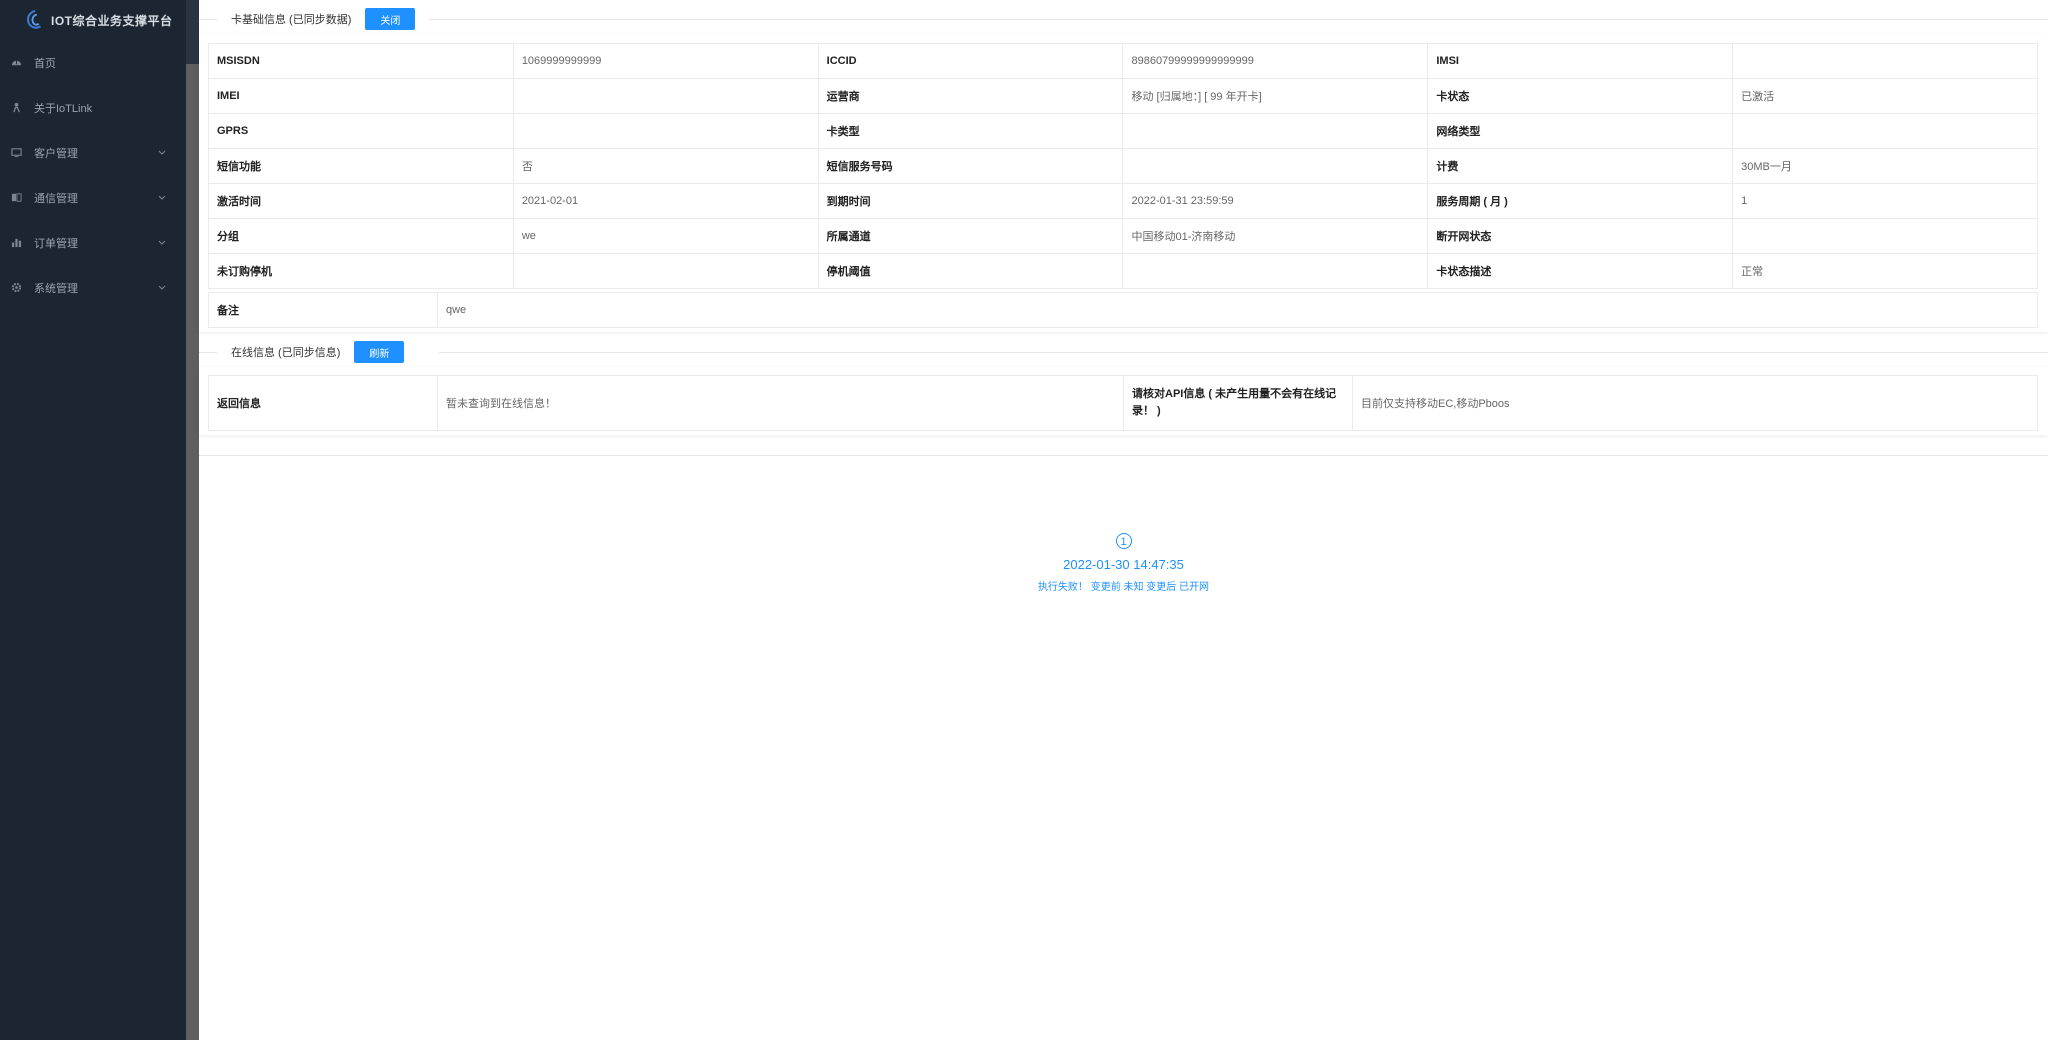  I want to click on field-label: IMSI, so click(1580, 61).